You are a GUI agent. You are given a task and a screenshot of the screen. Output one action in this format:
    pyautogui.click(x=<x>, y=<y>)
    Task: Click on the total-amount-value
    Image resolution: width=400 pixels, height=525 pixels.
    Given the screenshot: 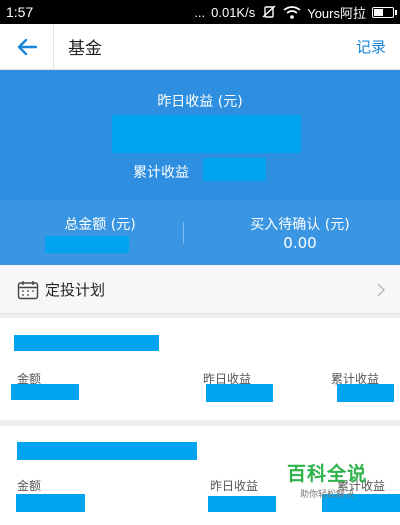 What is the action you would take?
    pyautogui.click(x=87, y=244)
    